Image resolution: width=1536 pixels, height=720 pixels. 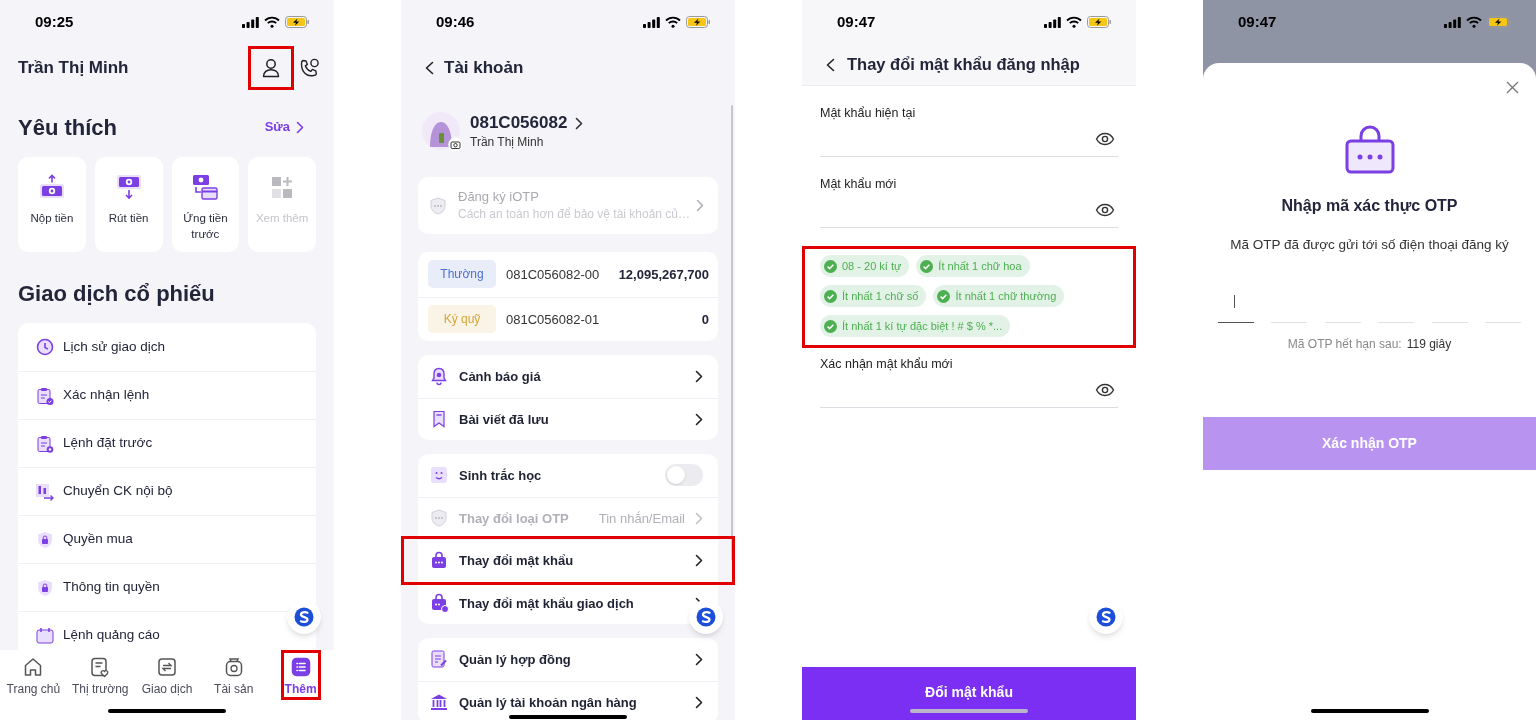 What do you see at coordinates (441, 131) in the screenshot?
I see `avatar` at bounding box center [441, 131].